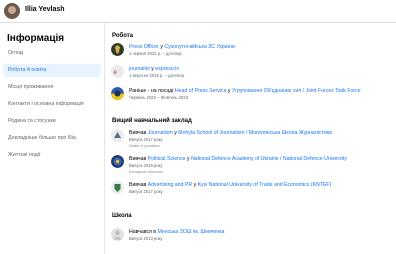  I want to click on section-heading-work: Робота, so click(123, 36).